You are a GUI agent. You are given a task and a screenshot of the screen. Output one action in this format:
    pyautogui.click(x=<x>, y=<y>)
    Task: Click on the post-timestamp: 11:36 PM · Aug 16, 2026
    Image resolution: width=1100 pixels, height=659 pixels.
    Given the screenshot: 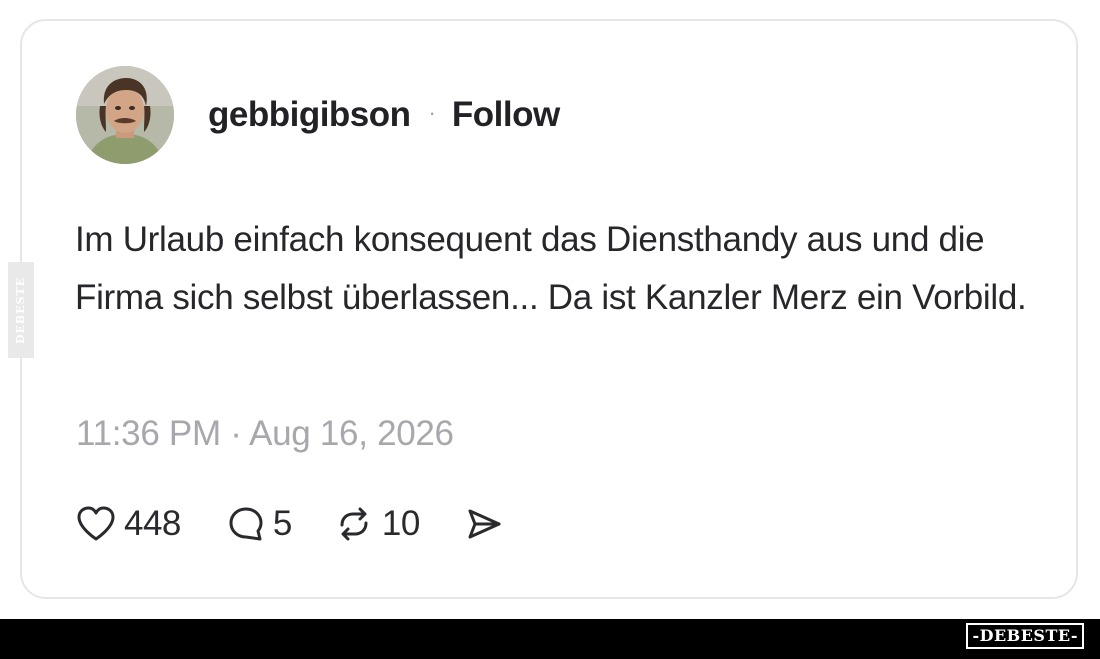 What is the action you would take?
    pyautogui.click(x=265, y=434)
    